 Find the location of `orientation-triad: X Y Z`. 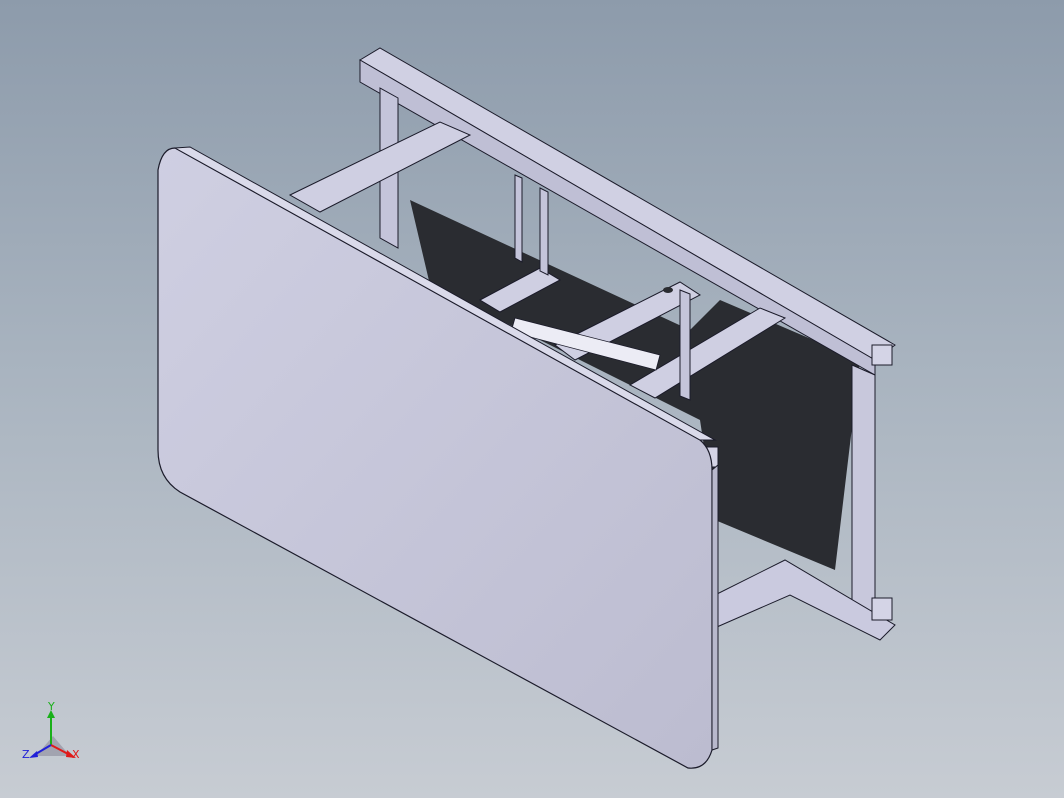

orientation-triad: X Y Z is located at coordinates (51, 730).